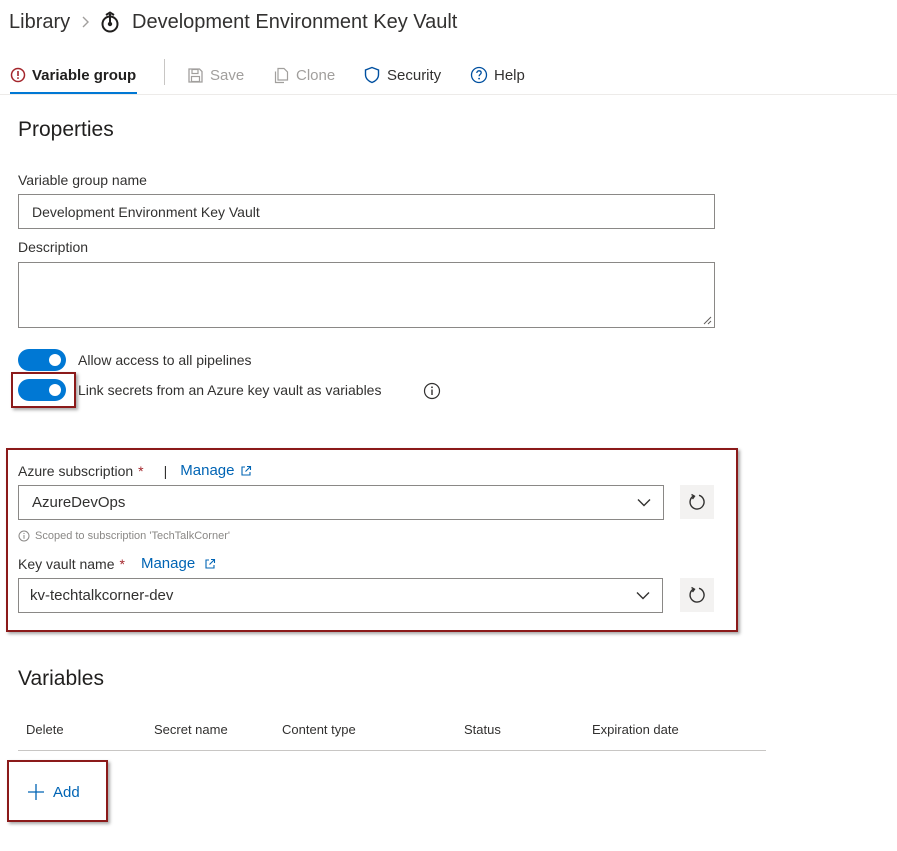  What do you see at coordinates (207, 470) in the screenshot?
I see `manage-subscription-link: Manage` at bounding box center [207, 470].